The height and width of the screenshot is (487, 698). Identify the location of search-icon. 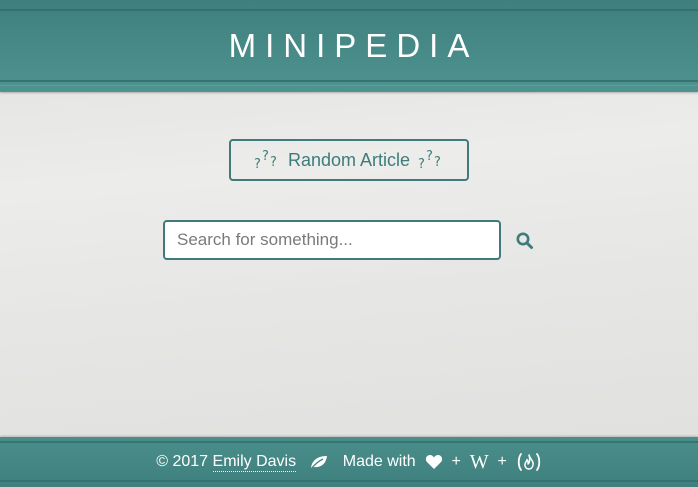
(525, 241).